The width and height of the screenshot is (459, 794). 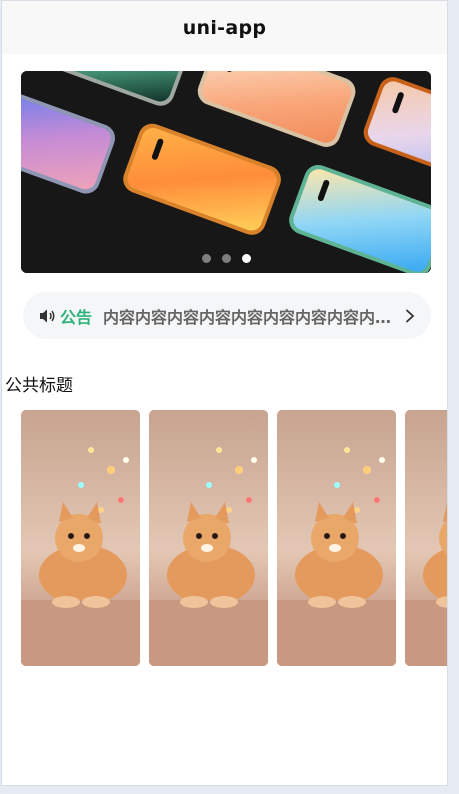 I want to click on notice-bar: 公告 内容内容内容内容内容内容内容内容内容内容, so click(x=227, y=315).